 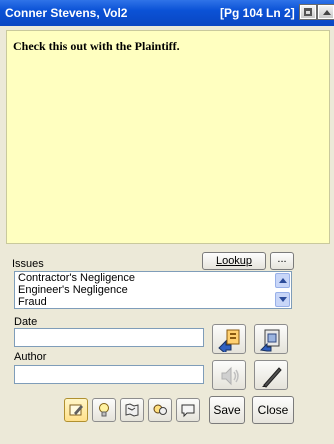 I want to click on paste-from-icon, so click(x=269, y=340).